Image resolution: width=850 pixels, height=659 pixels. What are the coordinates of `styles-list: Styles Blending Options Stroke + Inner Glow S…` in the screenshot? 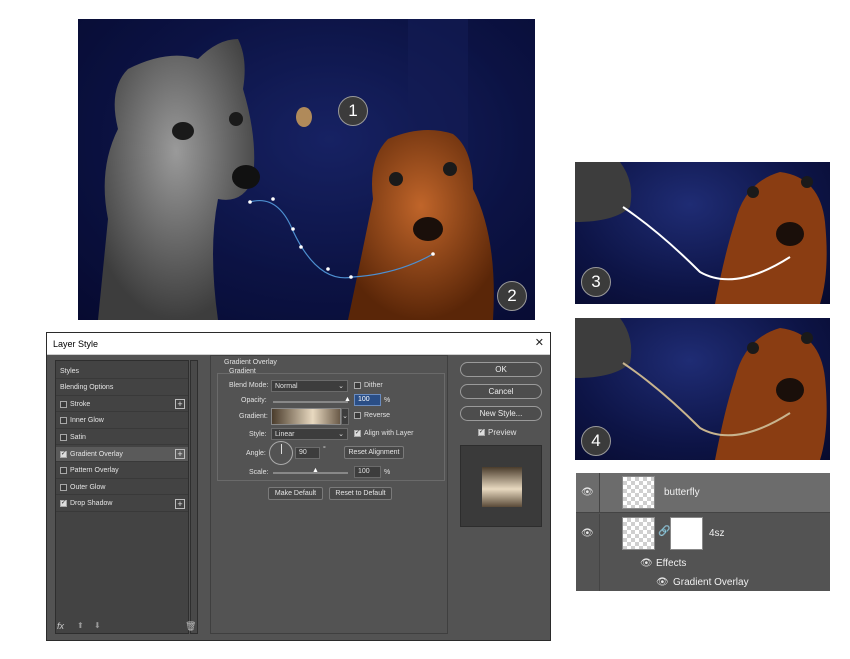 It's located at (122, 497).